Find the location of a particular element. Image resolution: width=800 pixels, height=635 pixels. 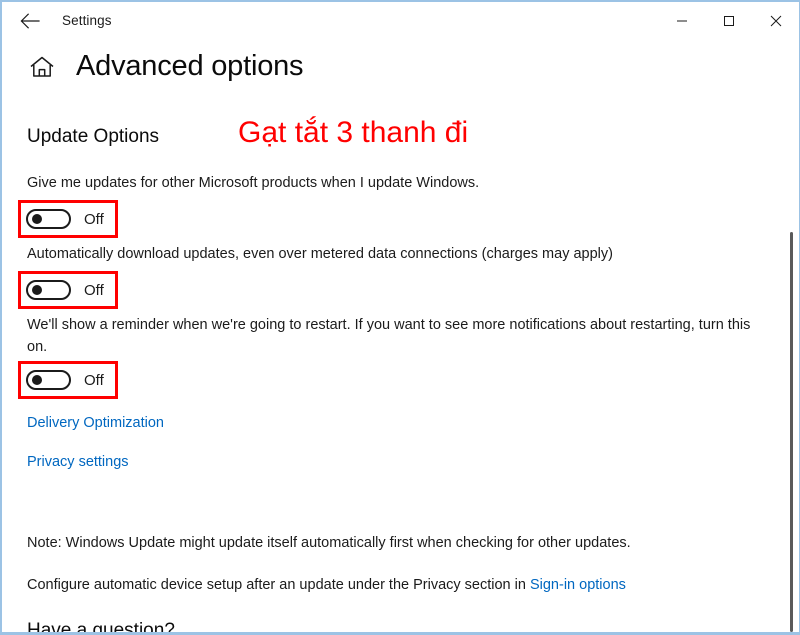

toggle-state-label-3: Off is located at coordinates (94, 380).